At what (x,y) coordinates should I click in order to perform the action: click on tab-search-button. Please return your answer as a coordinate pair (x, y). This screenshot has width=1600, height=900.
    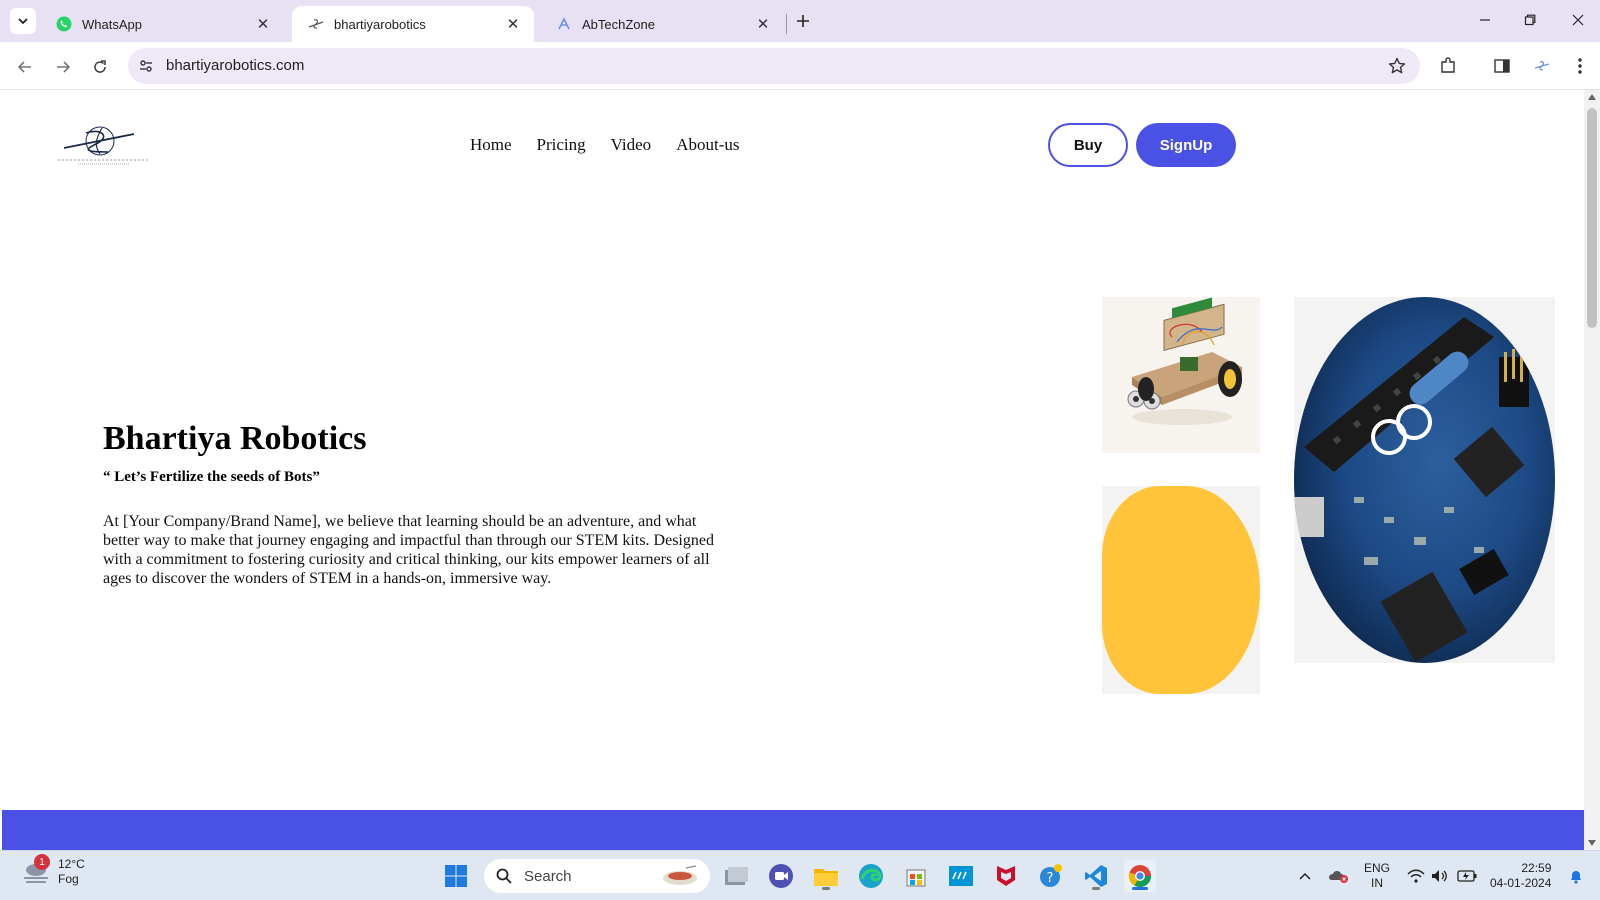
    Looking at the image, I should click on (23, 21).